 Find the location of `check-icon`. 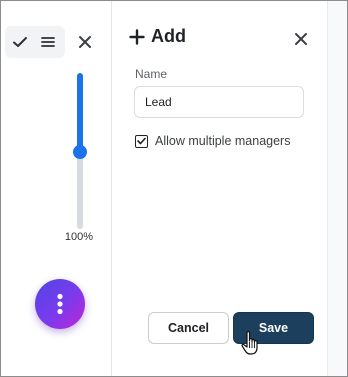

check-icon is located at coordinates (20, 42).